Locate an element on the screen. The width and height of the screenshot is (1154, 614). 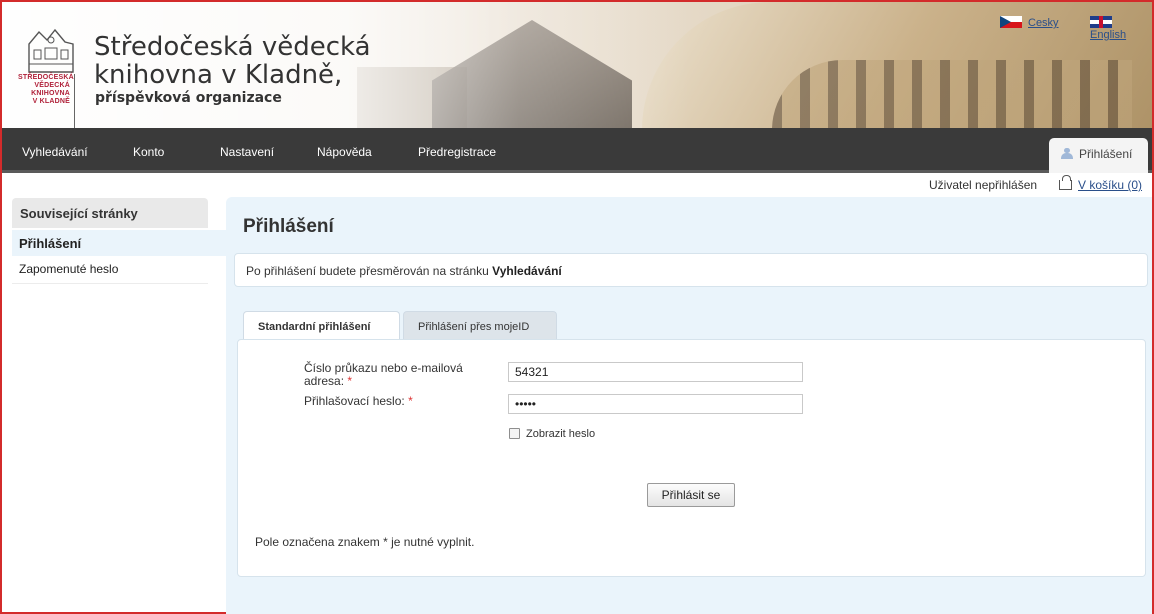
language-link-czech: Cesky is located at coordinates (1029, 22).